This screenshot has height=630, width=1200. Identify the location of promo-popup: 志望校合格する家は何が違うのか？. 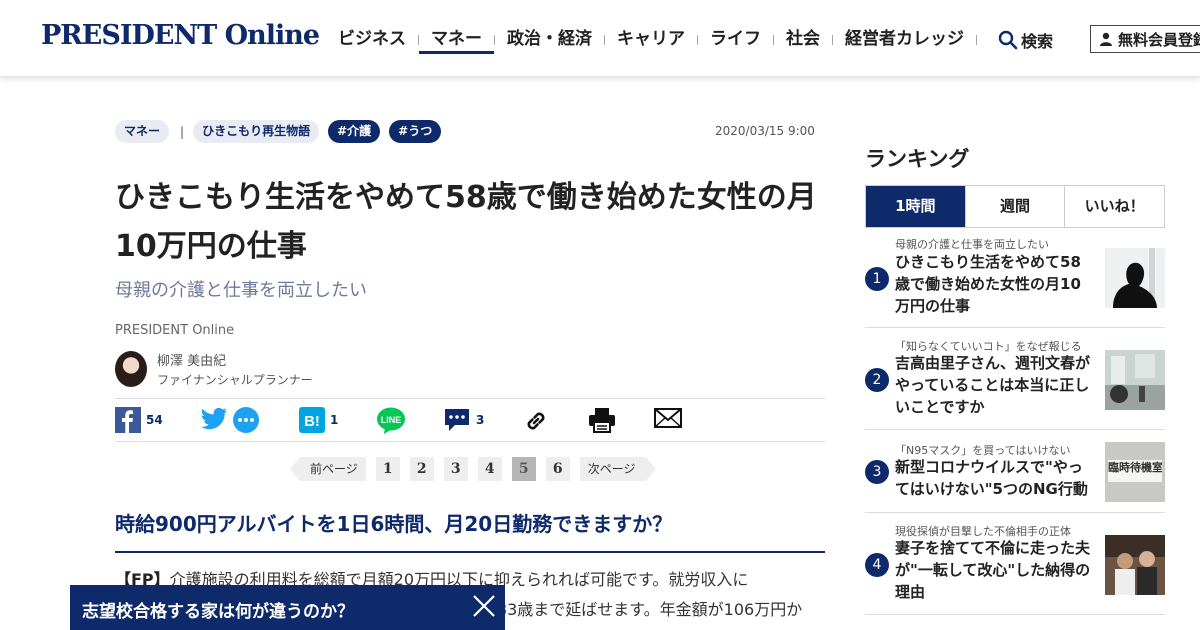
(287, 607).